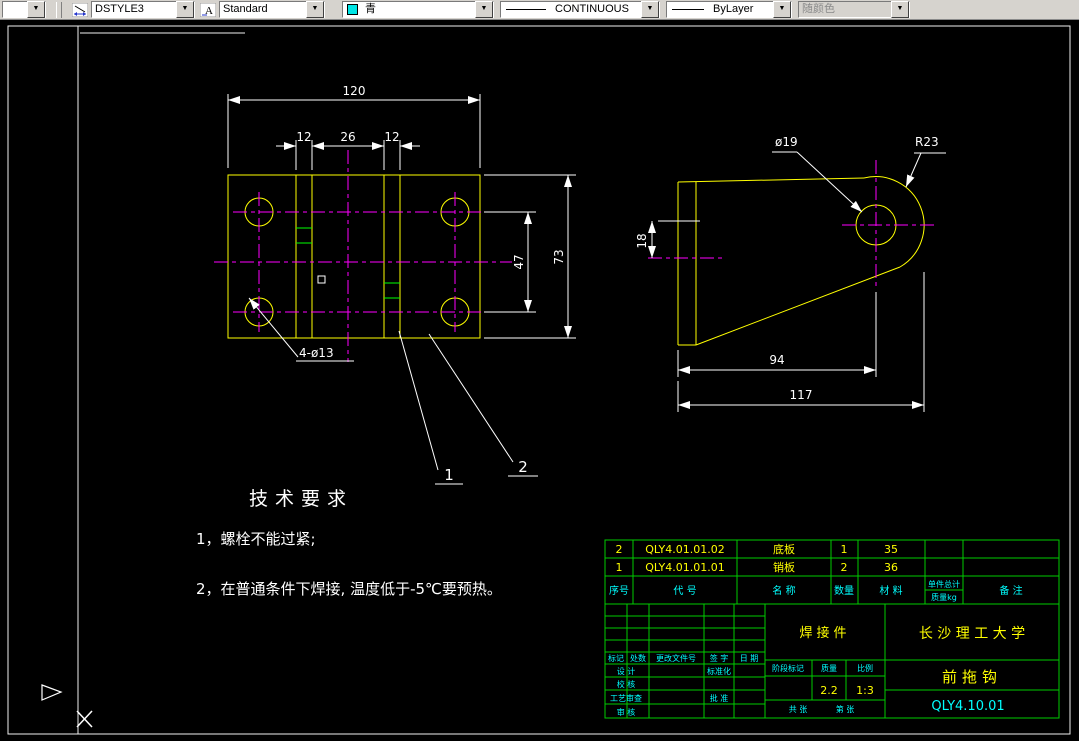 The width and height of the screenshot is (1079, 741). Describe the element at coordinates (256, 539) in the screenshot. I see `tech-req-item1: 1，螺栓不能过紧;` at that location.